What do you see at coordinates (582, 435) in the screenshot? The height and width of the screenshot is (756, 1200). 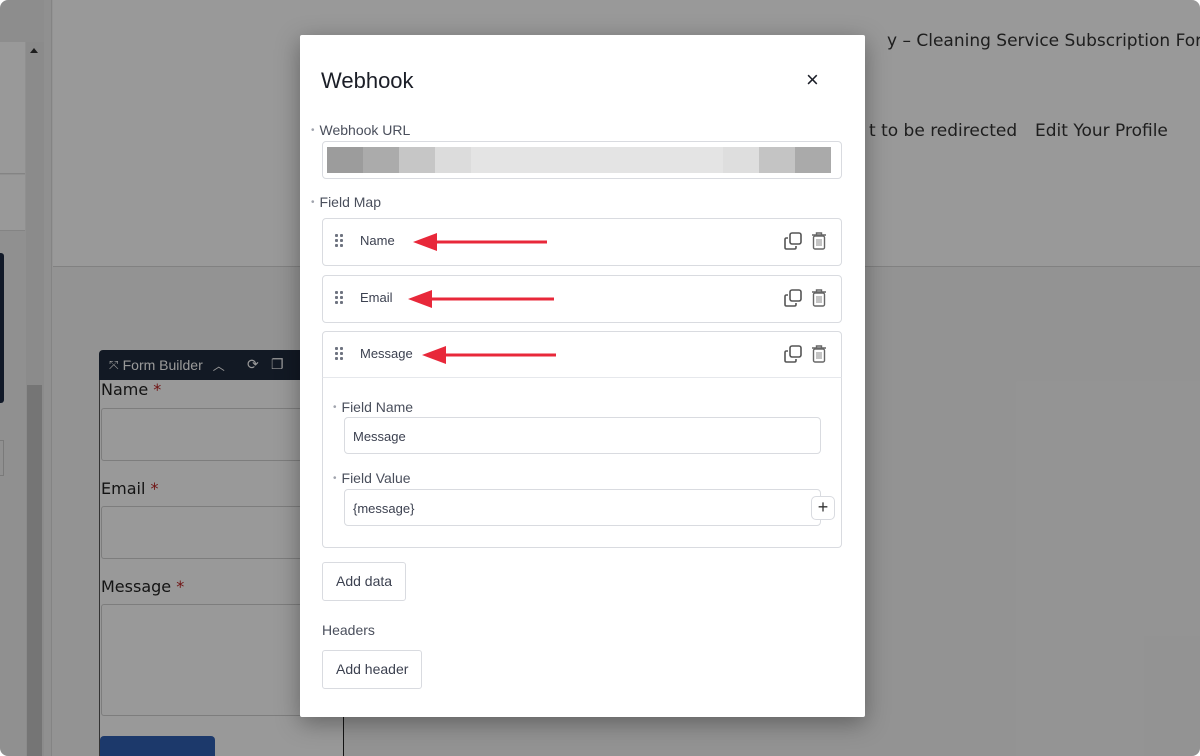 I see `field-name-input: Message` at bounding box center [582, 435].